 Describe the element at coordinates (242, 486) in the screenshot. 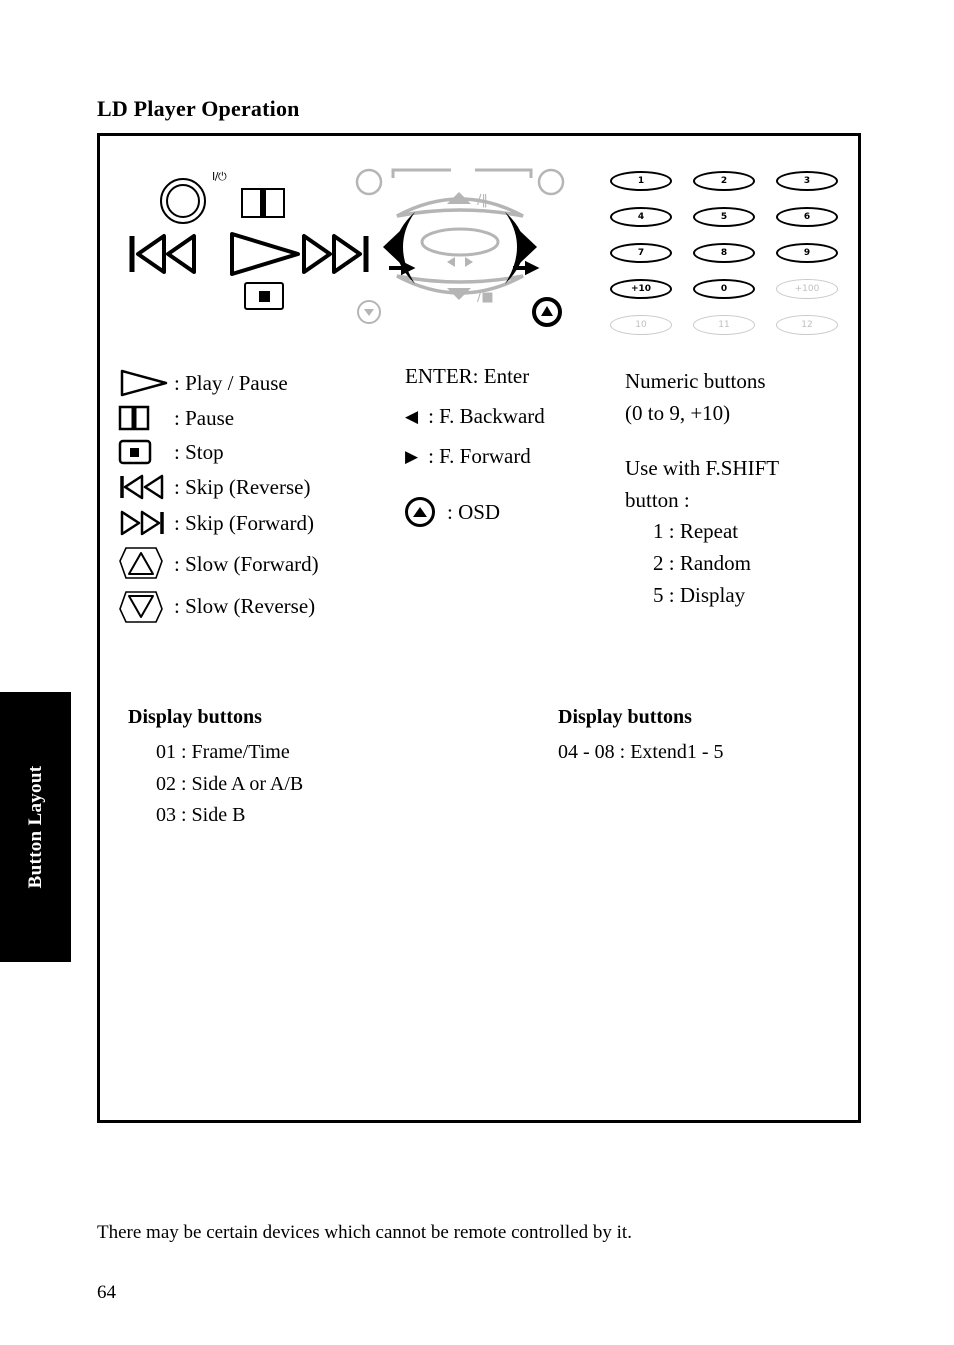

I see `legend-item-label: : Skip (Reverse)` at that location.